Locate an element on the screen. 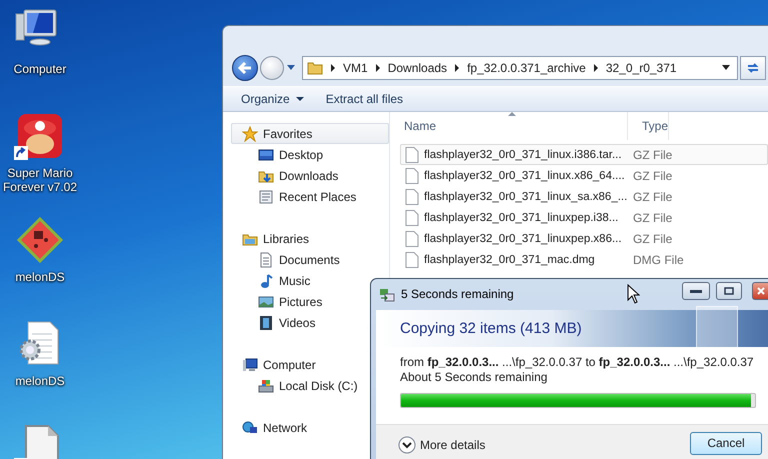 The image size is (768, 459). dialog-title: 5 Seconds remaining is located at coordinates (457, 294).